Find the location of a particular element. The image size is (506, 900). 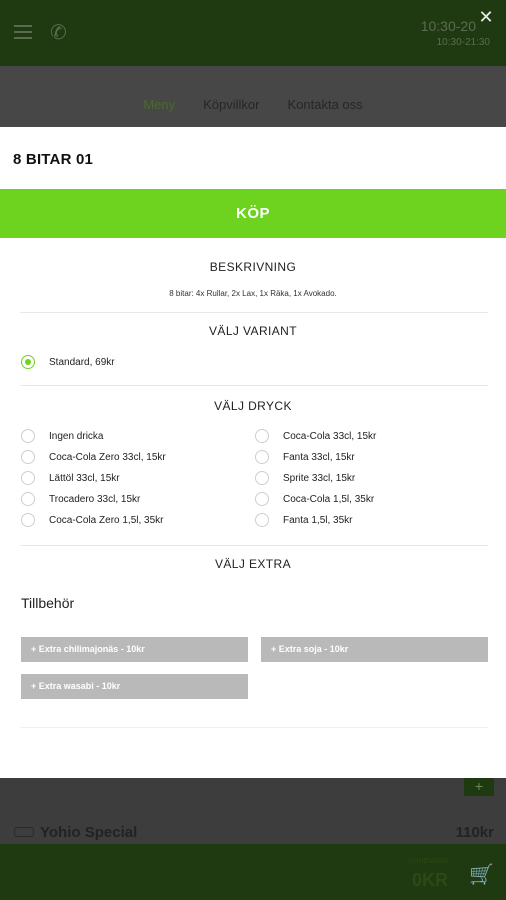

drink-option: Trocadero 33cl, 15kr is located at coordinates (80, 499).